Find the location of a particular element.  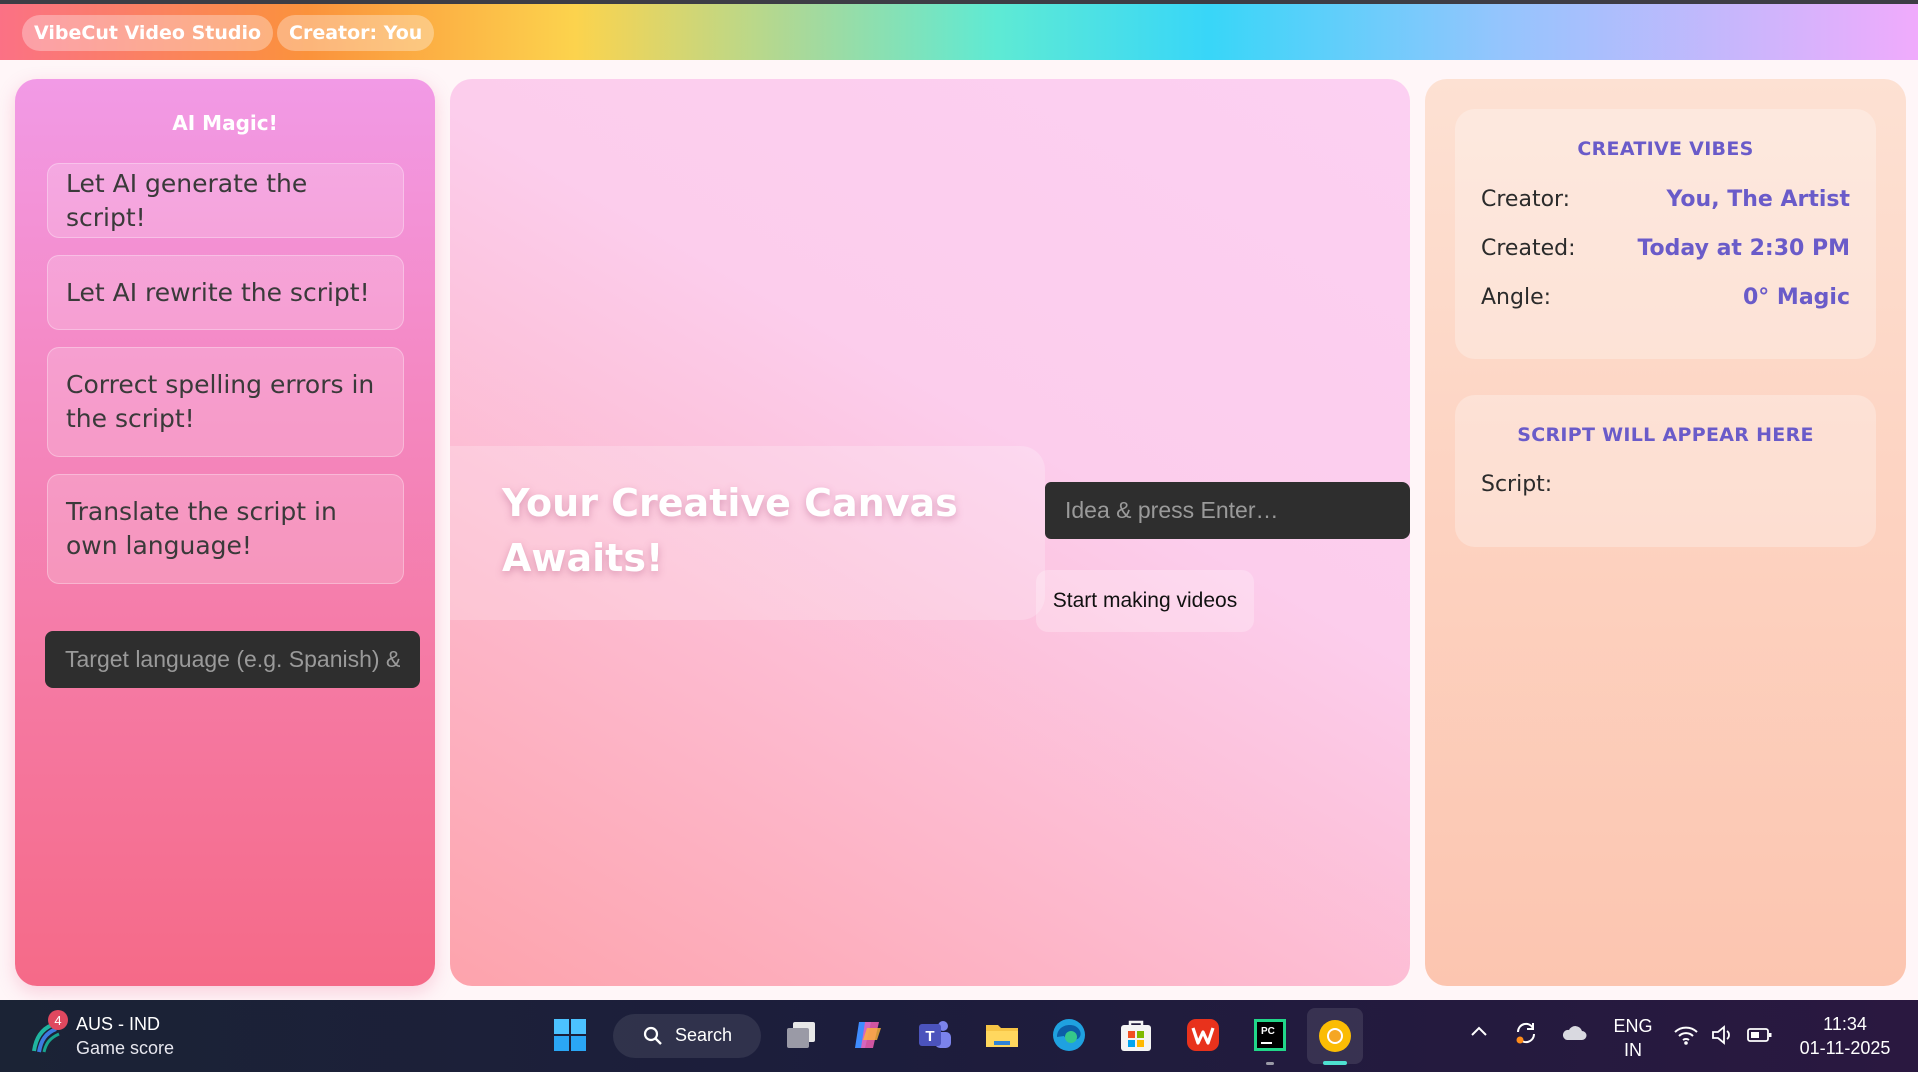

idea-input is located at coordinates (1227, 510).